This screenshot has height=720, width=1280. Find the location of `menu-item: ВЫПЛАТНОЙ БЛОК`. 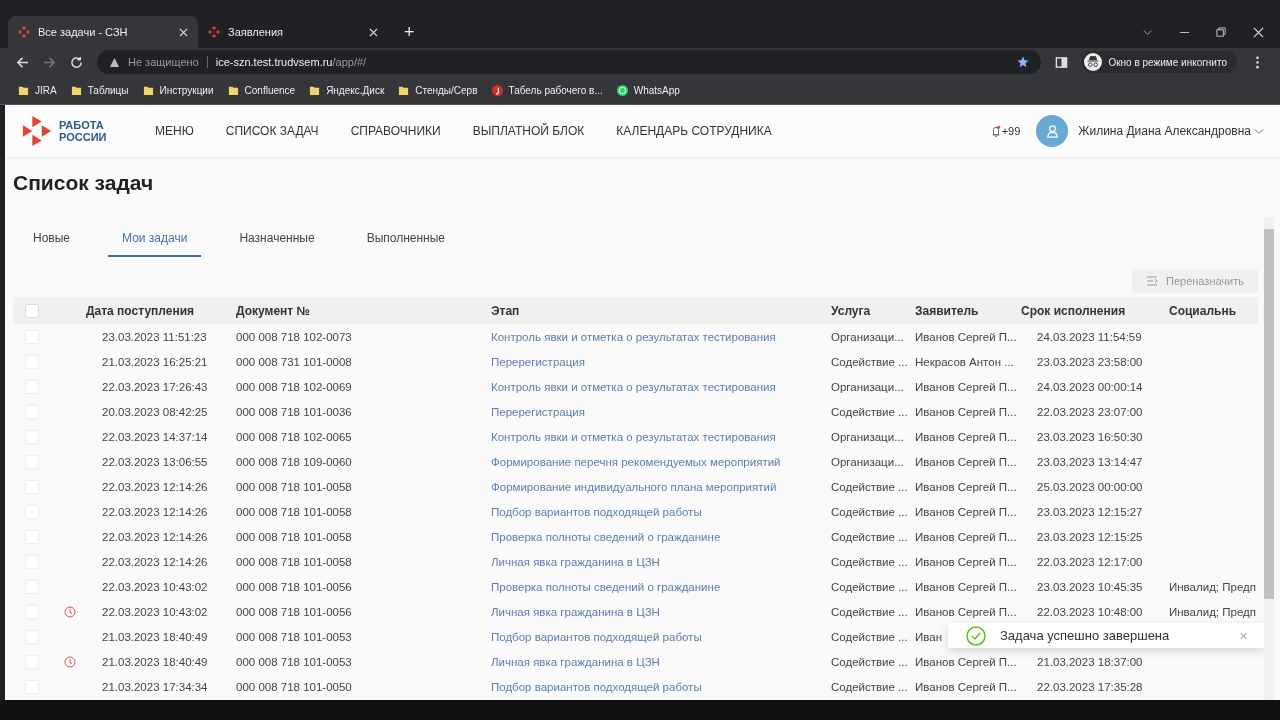

menu-item: ВЫПЛАТНОЙ БЛОК is located at coordinates (528, 131).